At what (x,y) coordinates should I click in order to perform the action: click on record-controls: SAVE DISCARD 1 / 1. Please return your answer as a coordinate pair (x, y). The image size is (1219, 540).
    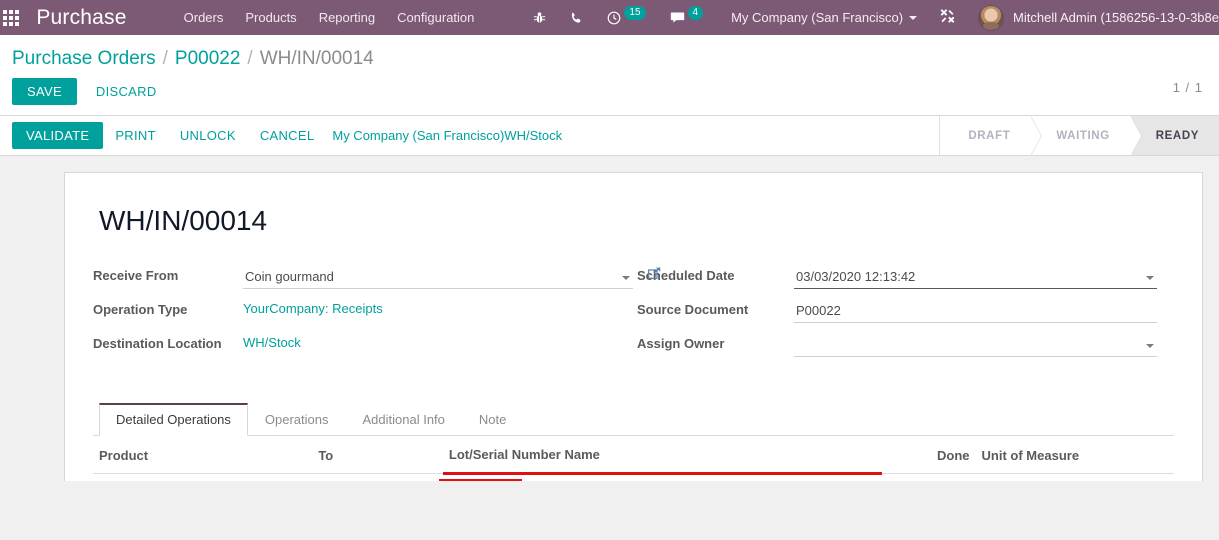
    Looking at the image, I should click on (609, 96).